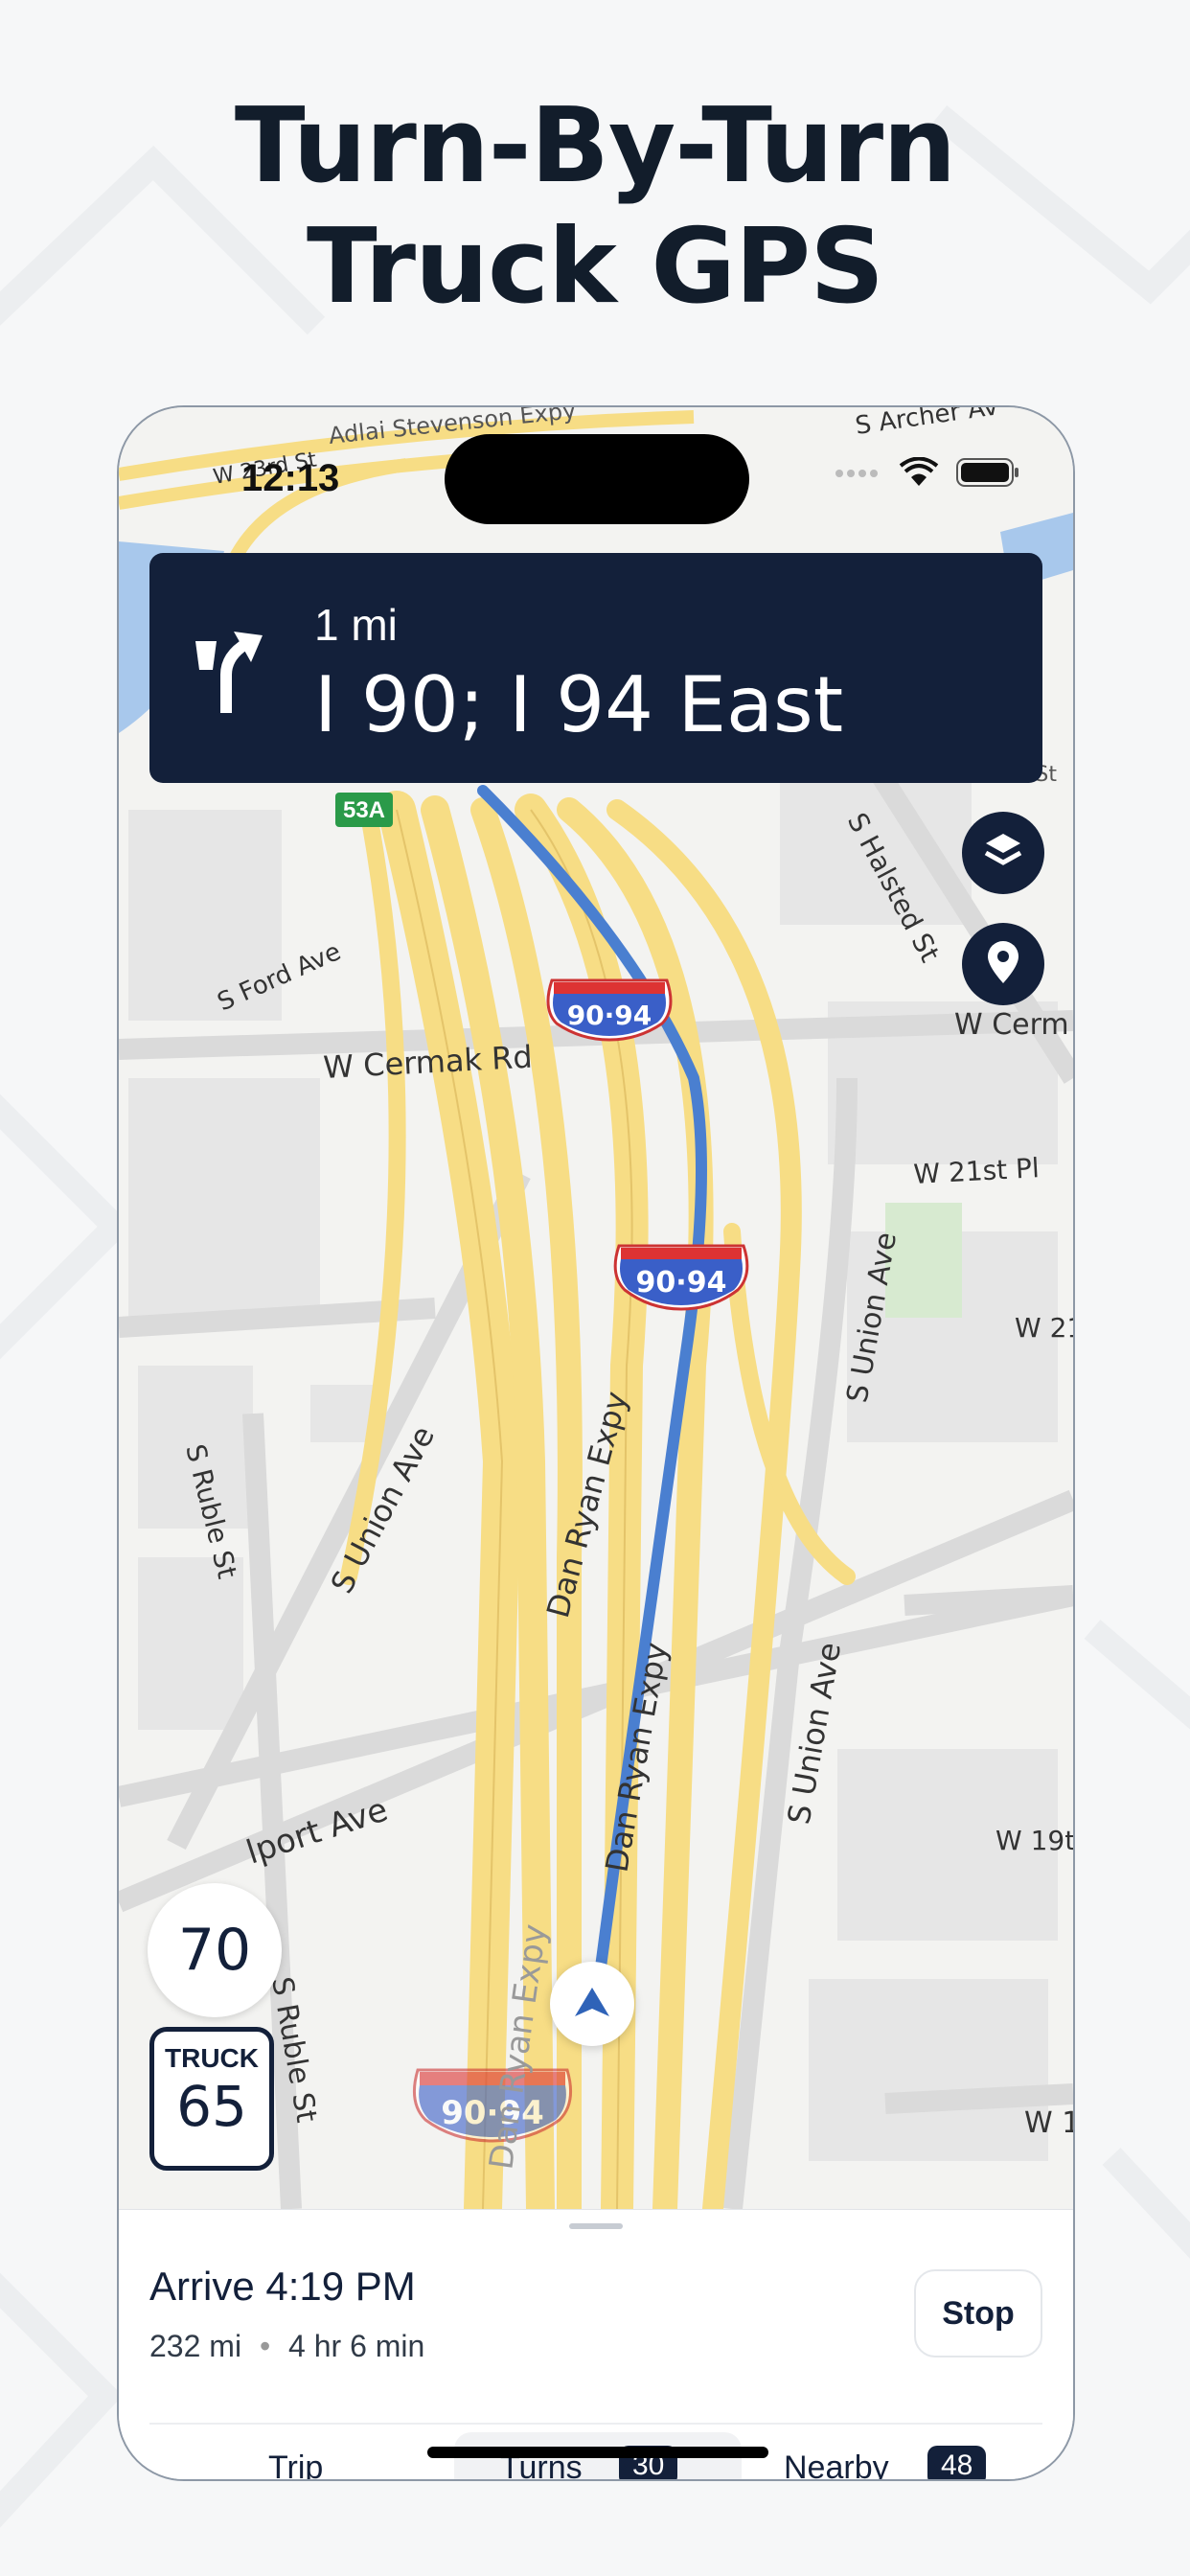 The height and width of the screenshot is (2576, 1190). I want to click on dynamic-island, so click(597, 479).